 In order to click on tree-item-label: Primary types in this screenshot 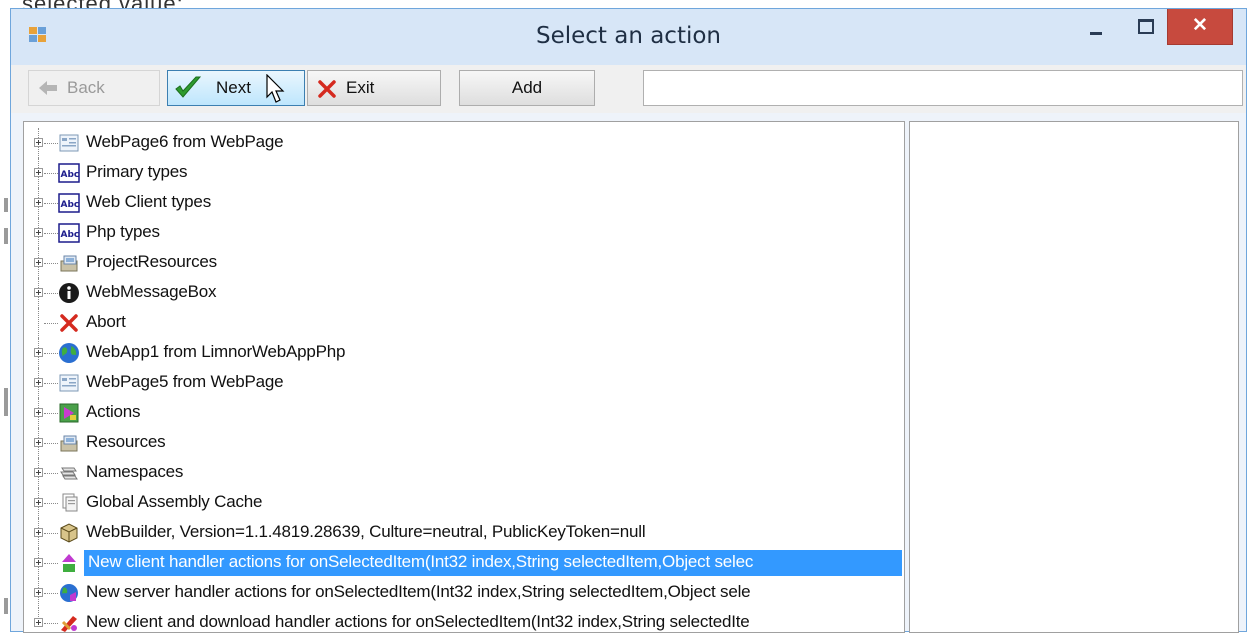, I will do `click(137, 171)`.